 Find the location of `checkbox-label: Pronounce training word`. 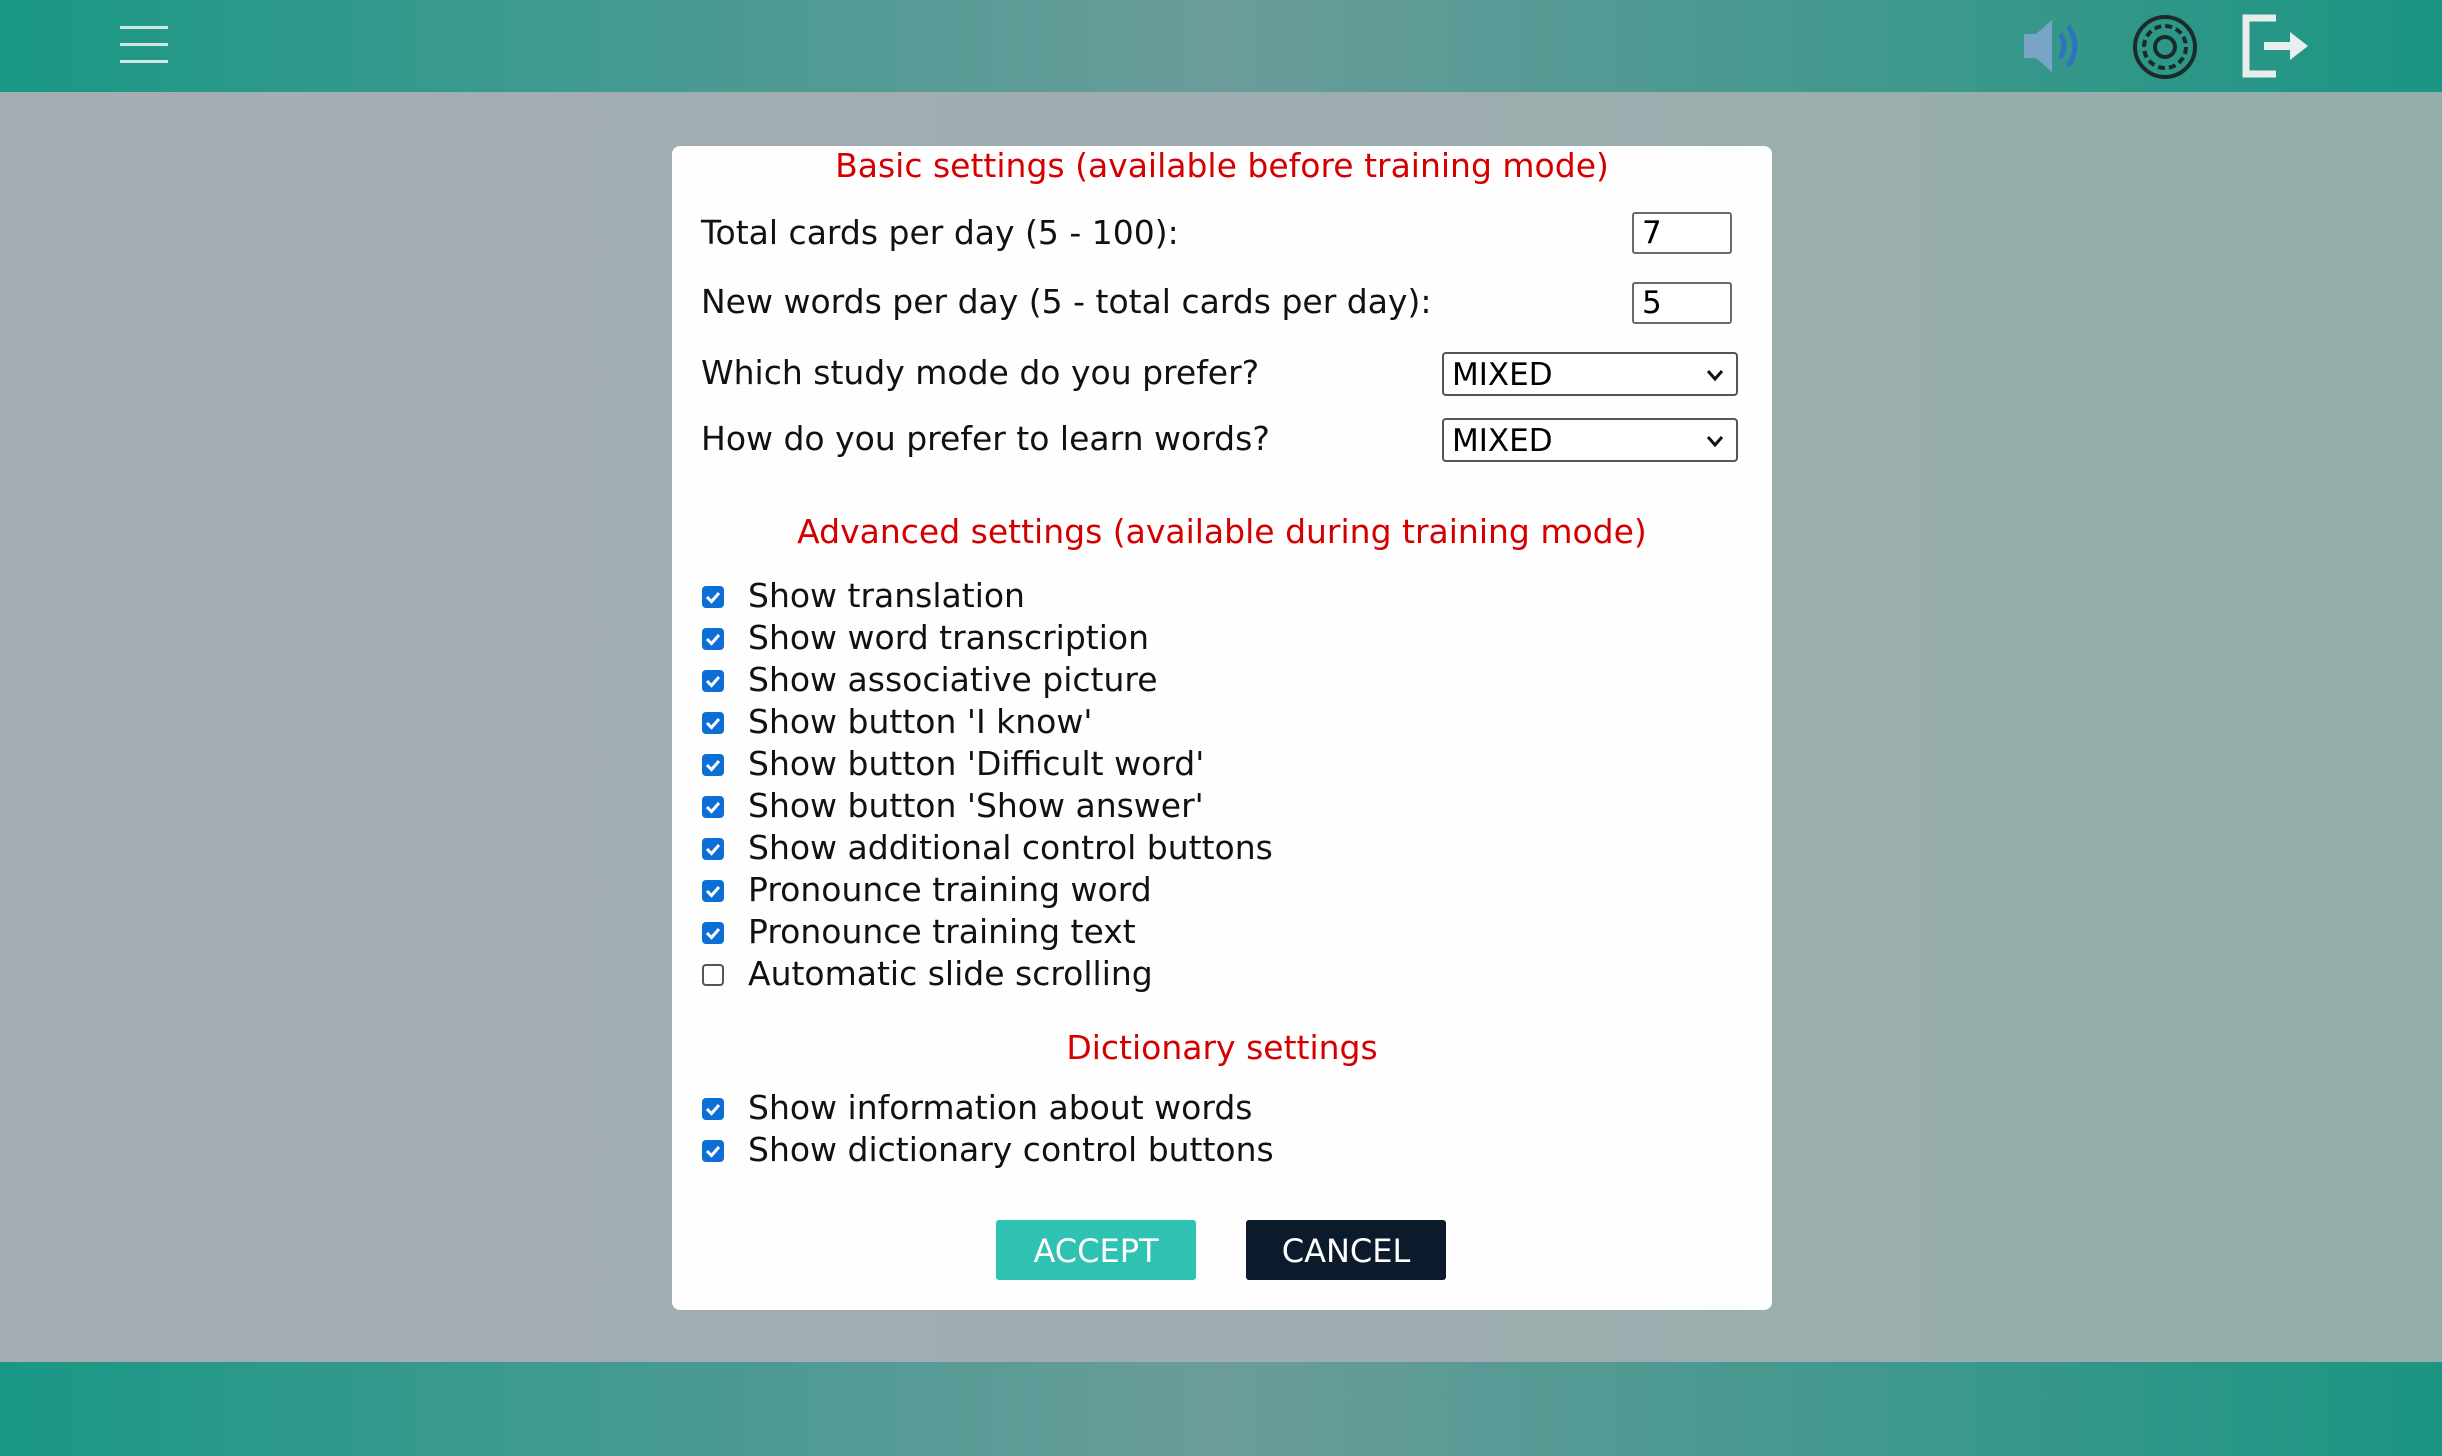

checkbox-label: Pronounce training word is located at coordinates (950, 889).